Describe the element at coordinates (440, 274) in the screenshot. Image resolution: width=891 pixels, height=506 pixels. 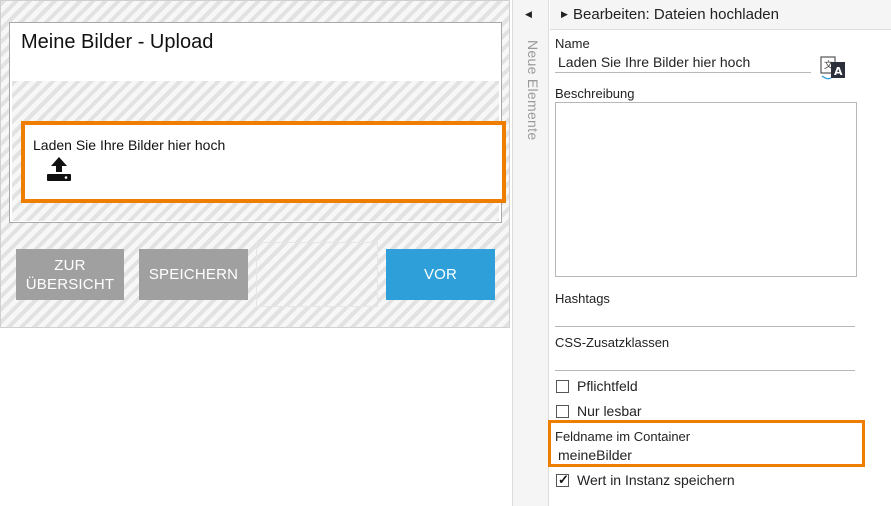
I see `next-button: VOR` at that location.